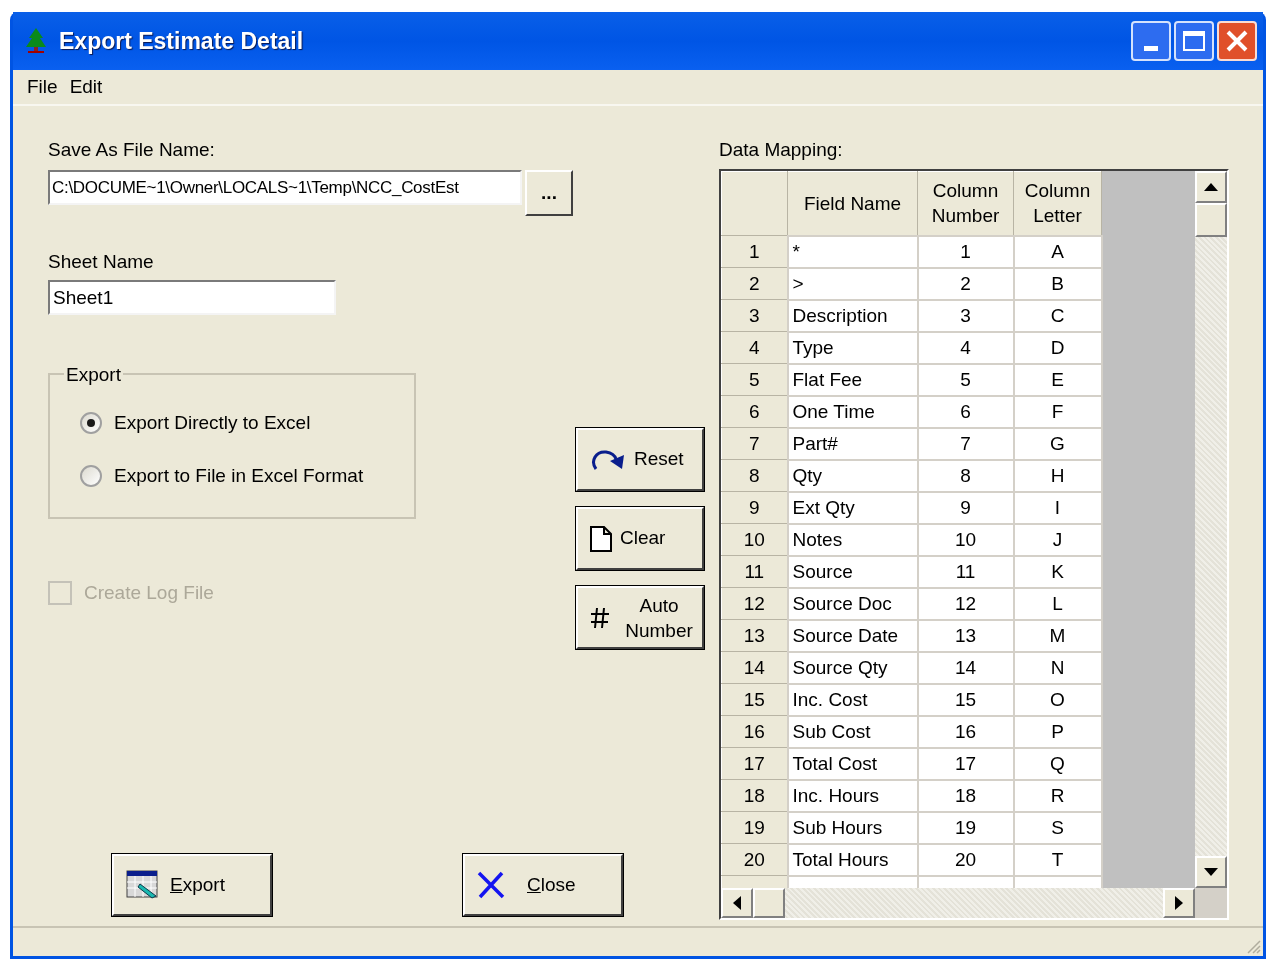  What do you see at coordinates (754, 667) in the screenshot?
I see `row-header: 14` at bounding box center [754, 667].